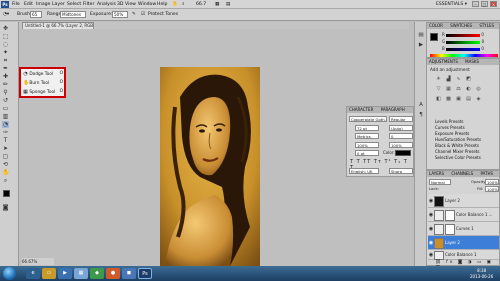 This screenshot has width=500, height=281. I want to click on tab-paths: PATHS, so click(486, 173).